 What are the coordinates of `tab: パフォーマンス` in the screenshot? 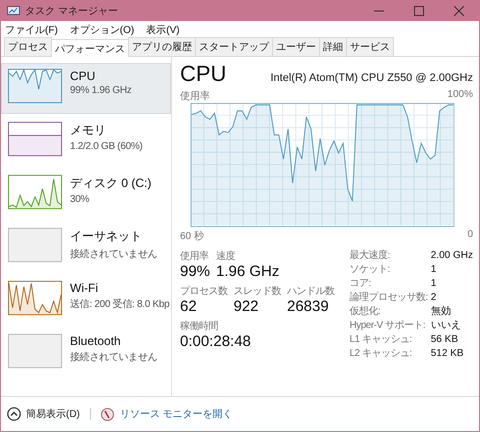 It's located at (90, 48).